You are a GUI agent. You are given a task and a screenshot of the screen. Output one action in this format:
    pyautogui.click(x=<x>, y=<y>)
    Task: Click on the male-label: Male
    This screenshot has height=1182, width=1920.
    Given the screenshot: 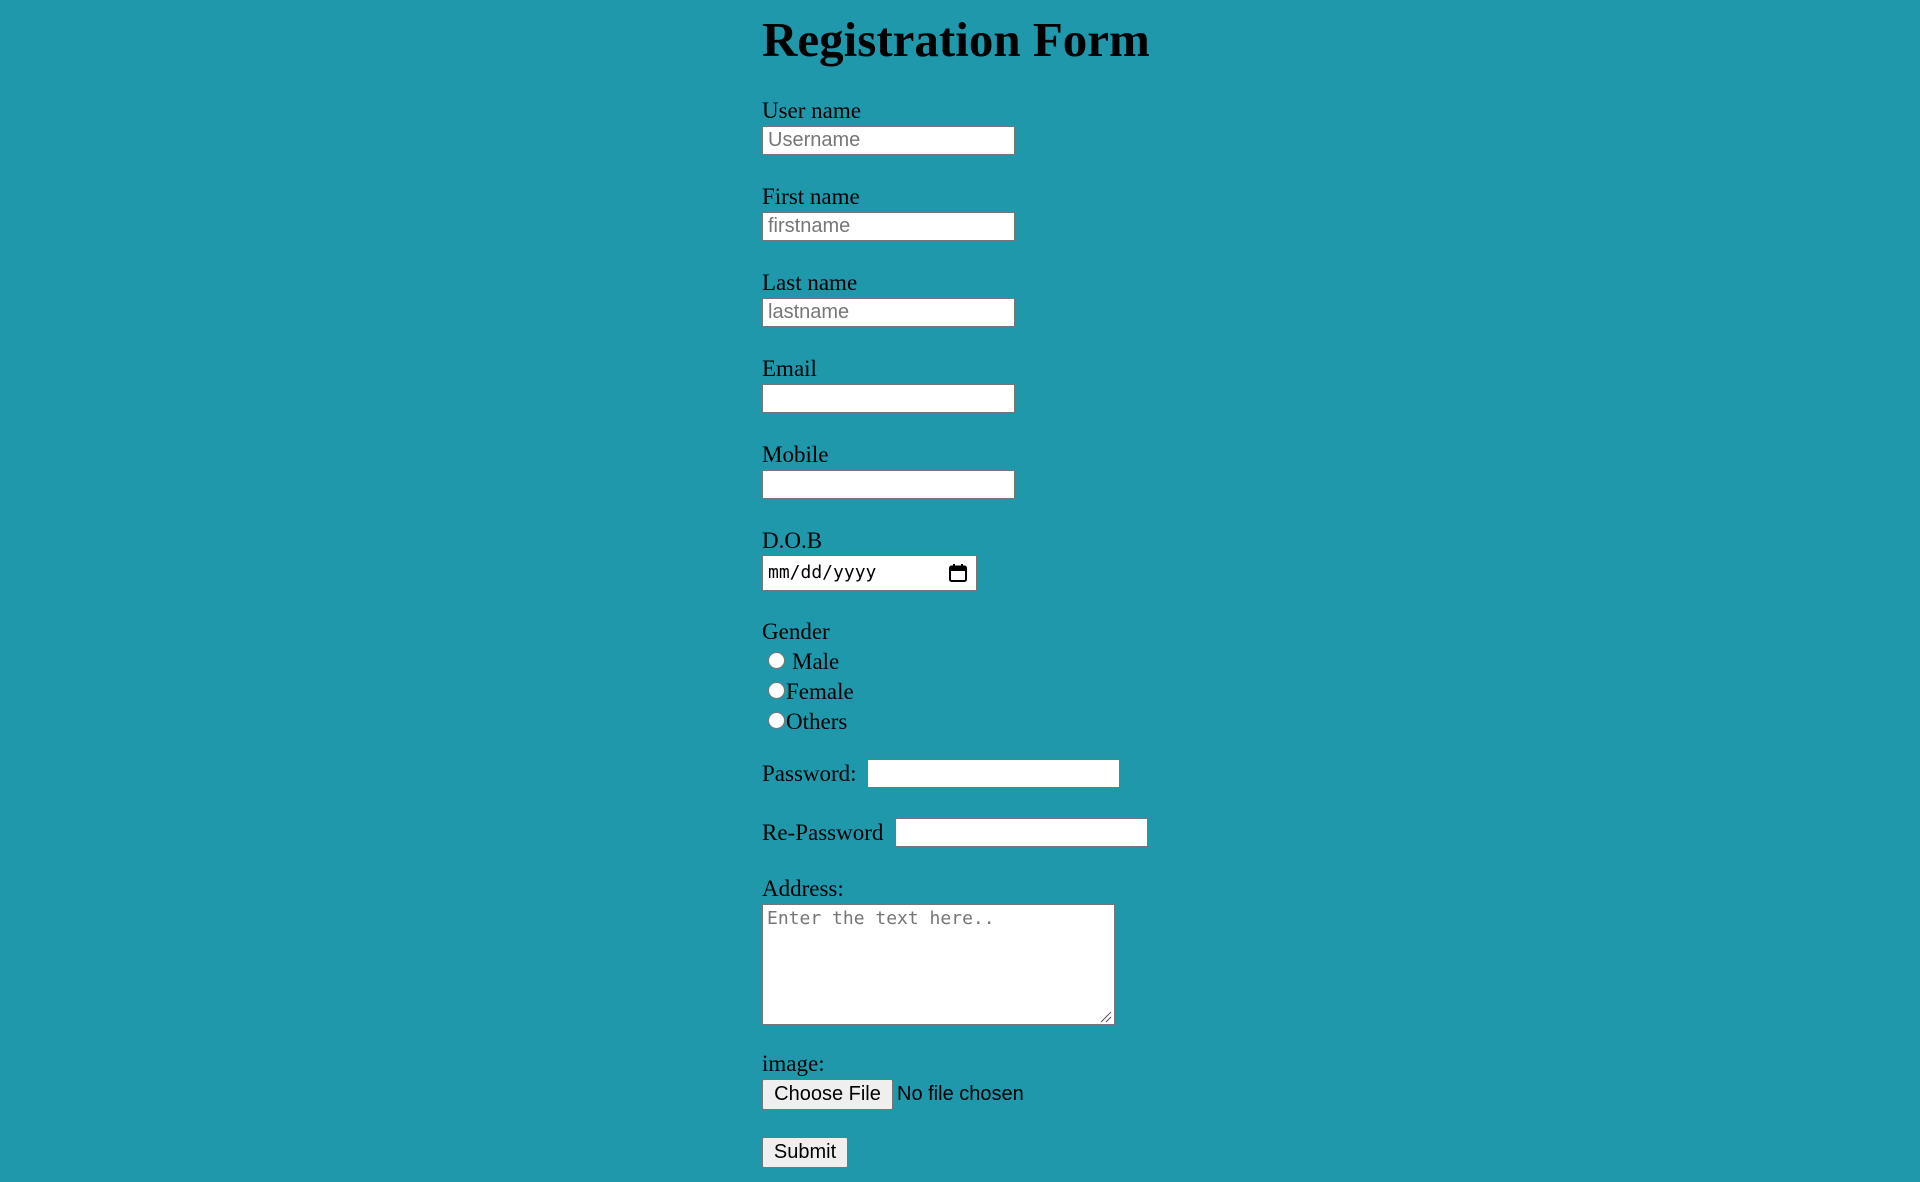 What is the action you would take?
    pyautogui.click(x=816, y=661)
    